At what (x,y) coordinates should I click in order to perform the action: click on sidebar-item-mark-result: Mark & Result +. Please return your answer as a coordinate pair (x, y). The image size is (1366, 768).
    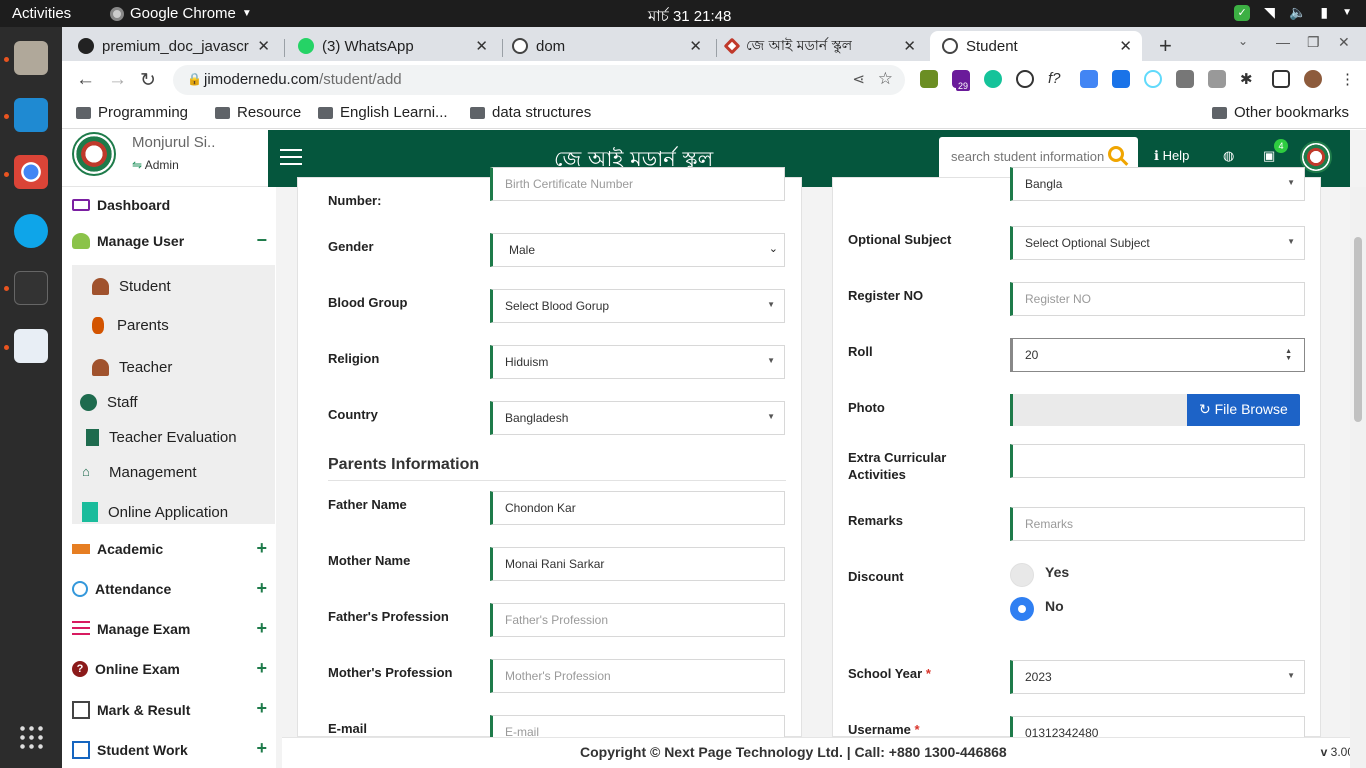
    Looking at the image, I should click on (169, 708).